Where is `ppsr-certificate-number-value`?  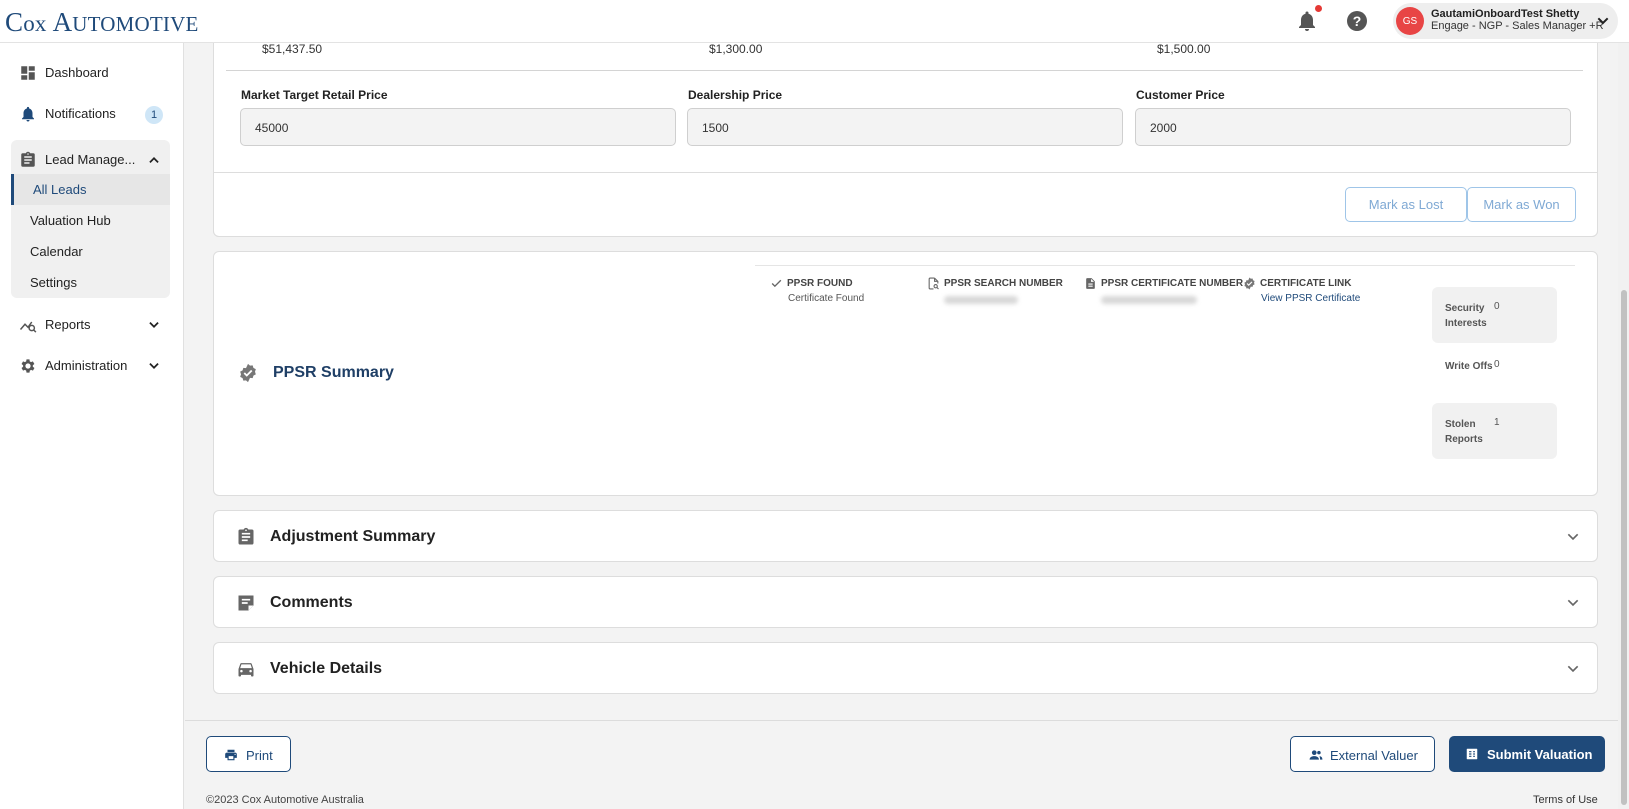
ppsr-certificate-number-value is located at coordinates (1149, 300).